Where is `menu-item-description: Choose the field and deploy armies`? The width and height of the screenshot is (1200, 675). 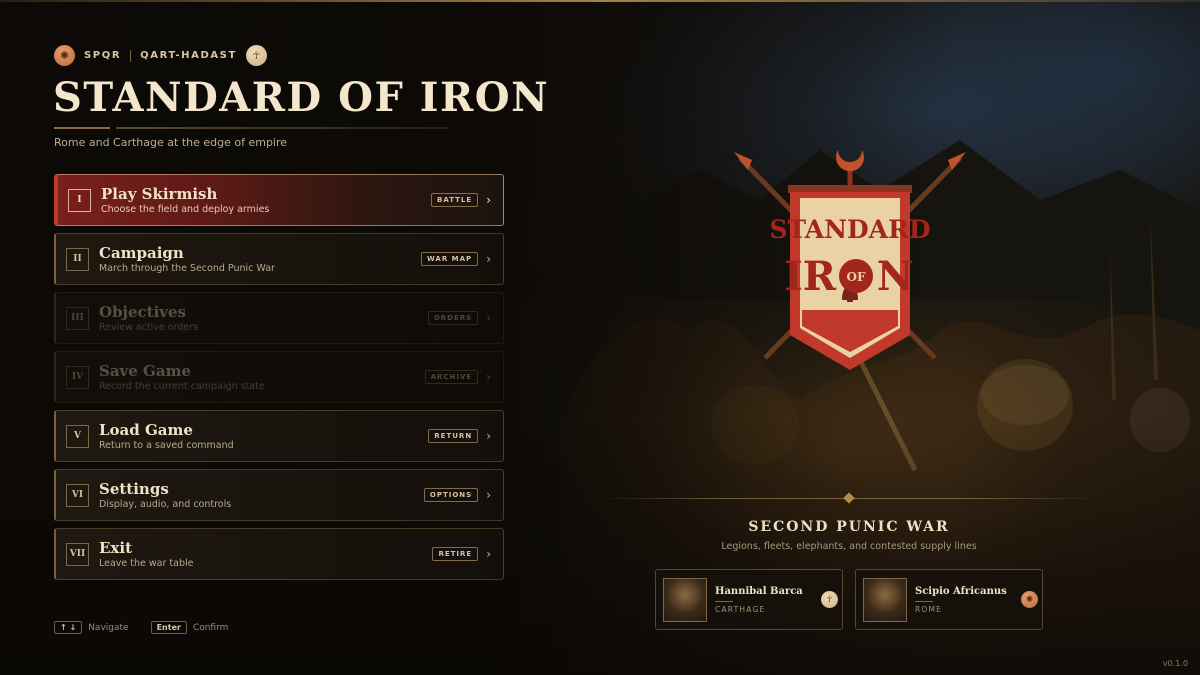 menu-item-description: Choose the field and deploy armies is located at coordinates (185, 209).